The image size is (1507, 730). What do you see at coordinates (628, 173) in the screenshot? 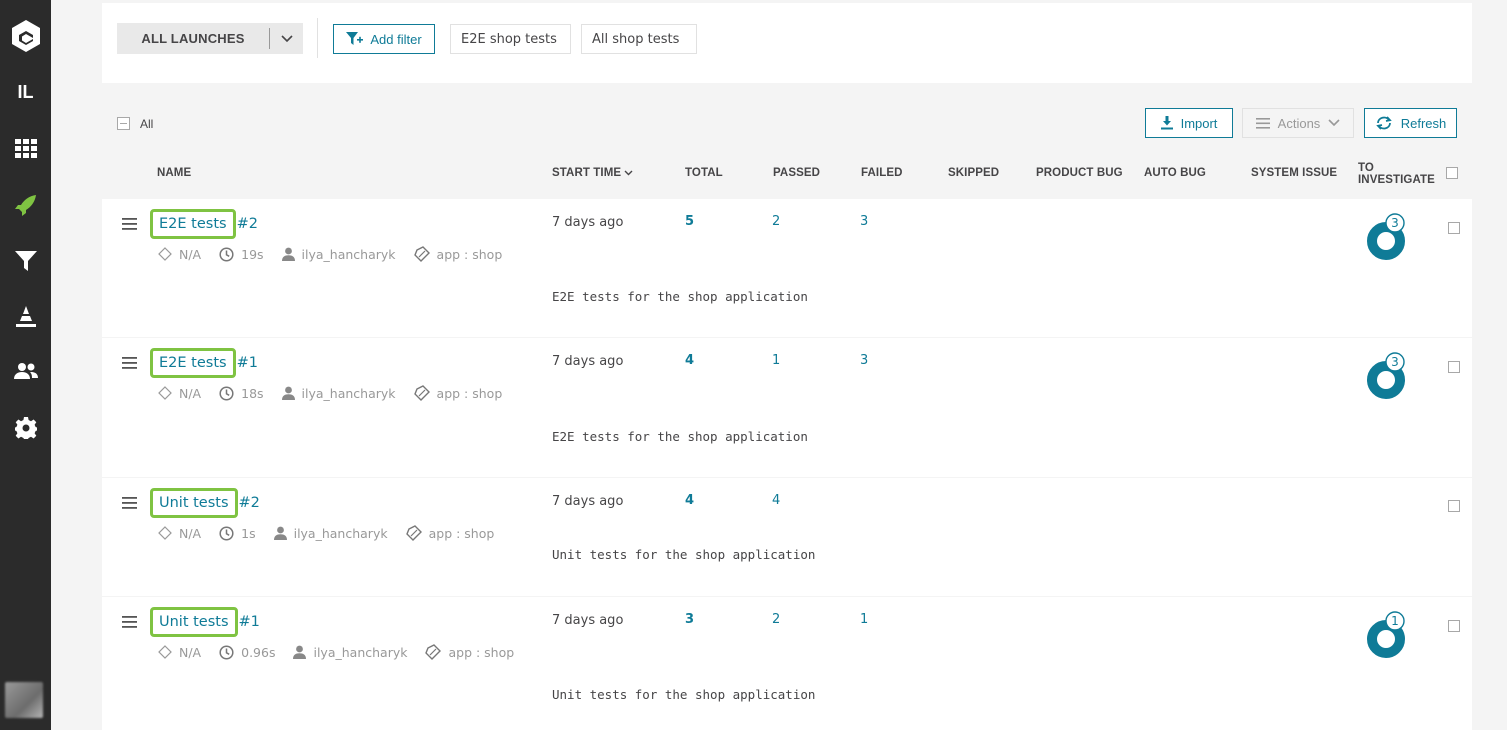
I see `sort-chevron-icon` at bounding box center [628, 173].